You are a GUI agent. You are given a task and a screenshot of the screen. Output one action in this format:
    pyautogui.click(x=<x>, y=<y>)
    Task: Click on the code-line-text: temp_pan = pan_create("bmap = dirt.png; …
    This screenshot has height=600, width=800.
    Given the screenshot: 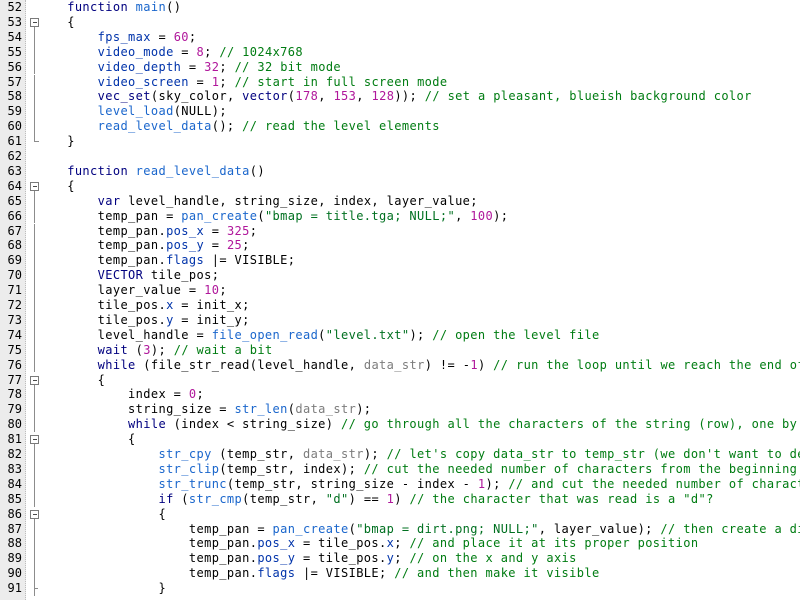 What is the action you would take?
    pyautogui.click(x=426, y=529)
    